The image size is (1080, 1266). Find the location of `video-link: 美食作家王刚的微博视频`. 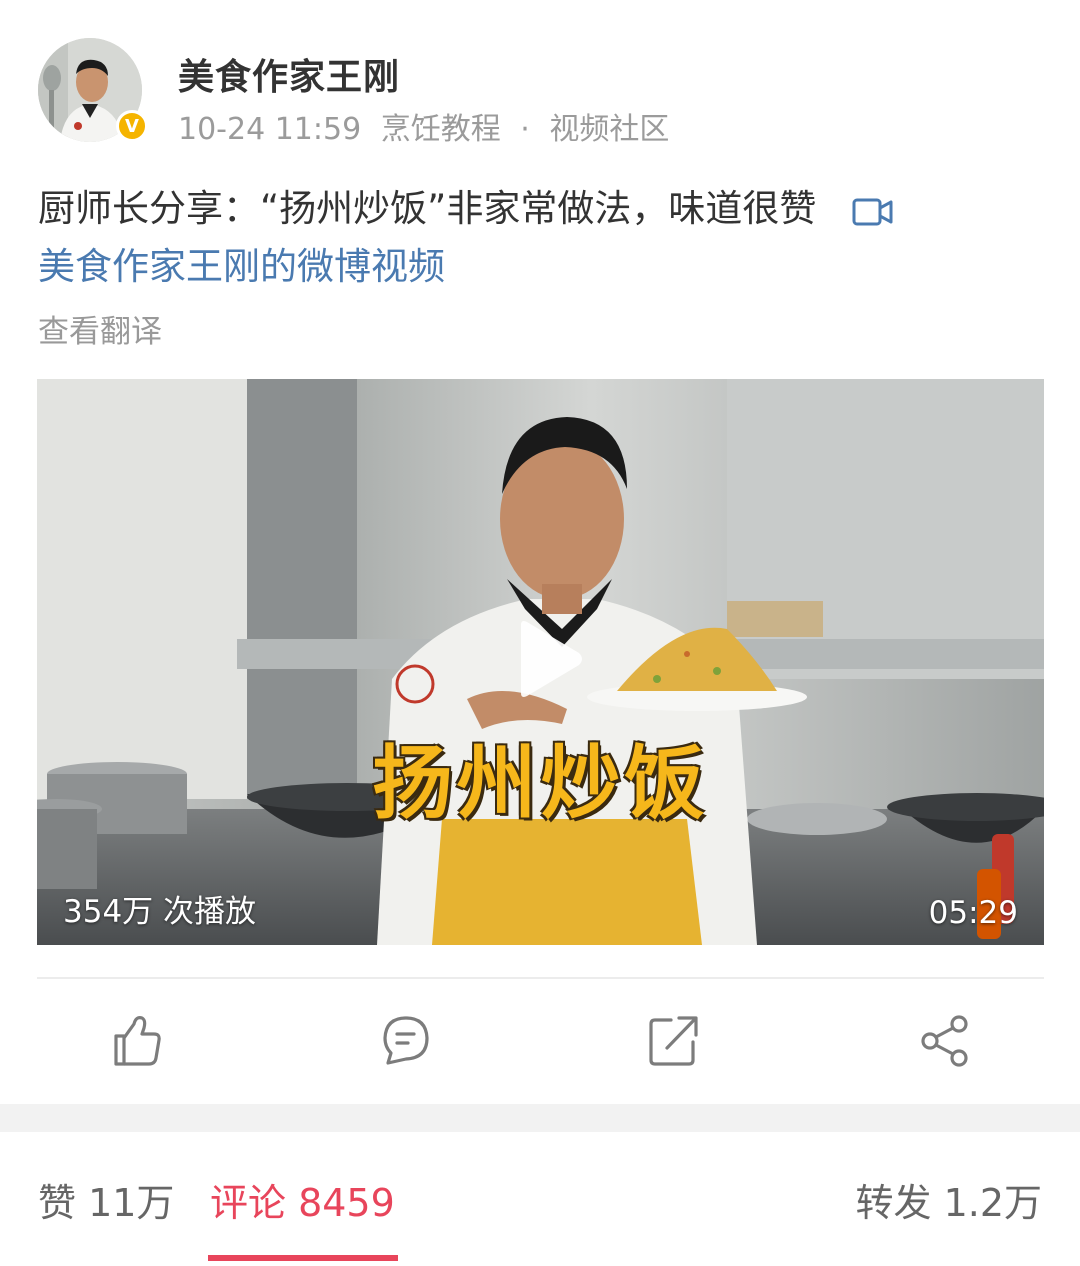

video-link: 美食作家王刚的微博视频 is located at coordinates (241, 266).